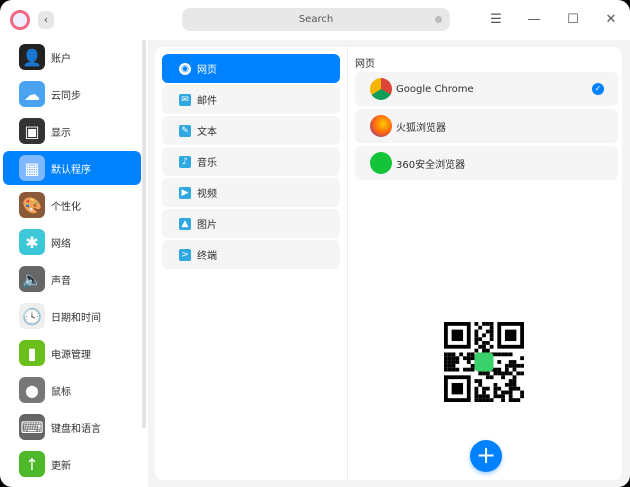  What do you see at coordinates (185, 254) in the screenshot?
I see `terminal-icon: >` at bounding box center [185, 254].